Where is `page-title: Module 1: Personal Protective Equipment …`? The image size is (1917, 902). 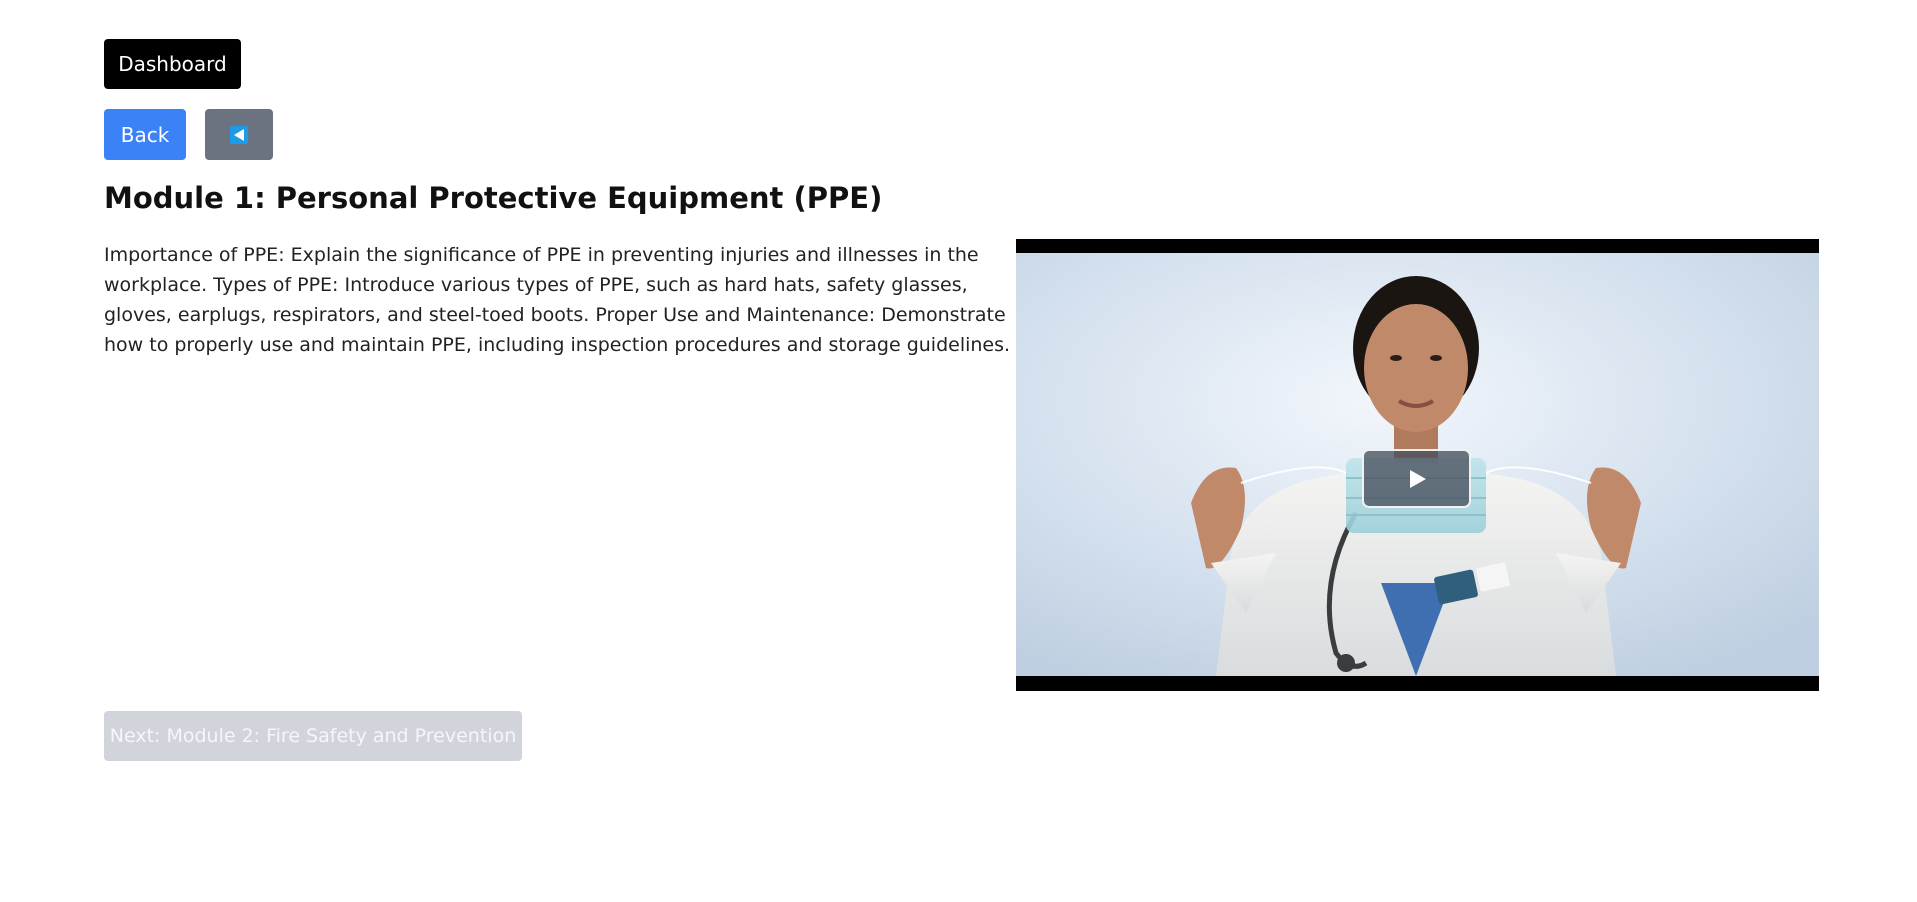 page-title: Module 1: Personal Protective Equipment … is located at coordinates (493, 198).